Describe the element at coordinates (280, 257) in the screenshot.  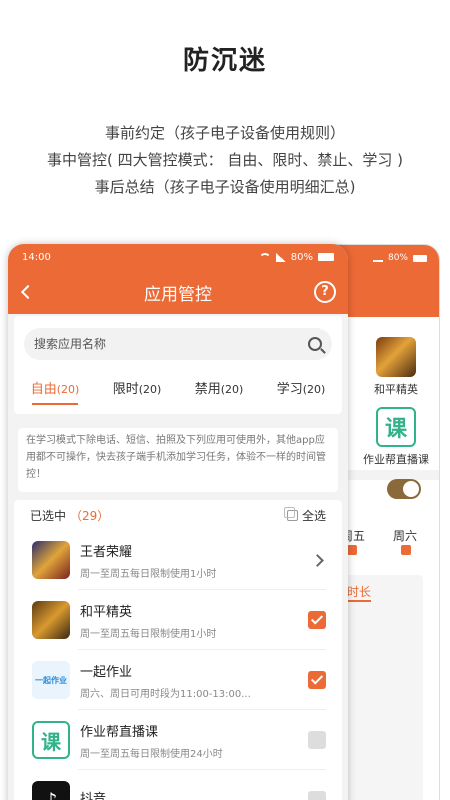
I see `signal-icon` at that location.